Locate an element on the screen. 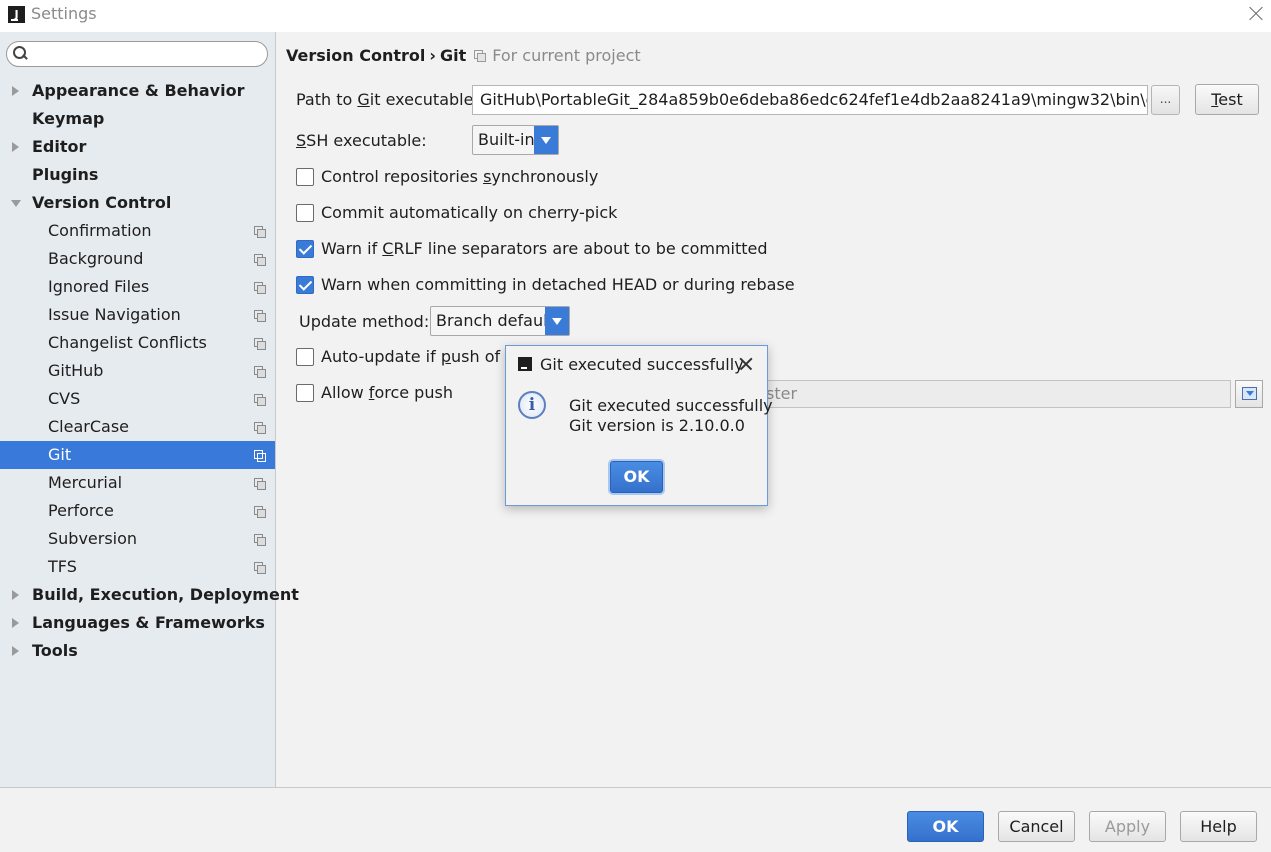  sidebar-item-issue-navigation: Issue Navigation is located at coordinates (137, 315).